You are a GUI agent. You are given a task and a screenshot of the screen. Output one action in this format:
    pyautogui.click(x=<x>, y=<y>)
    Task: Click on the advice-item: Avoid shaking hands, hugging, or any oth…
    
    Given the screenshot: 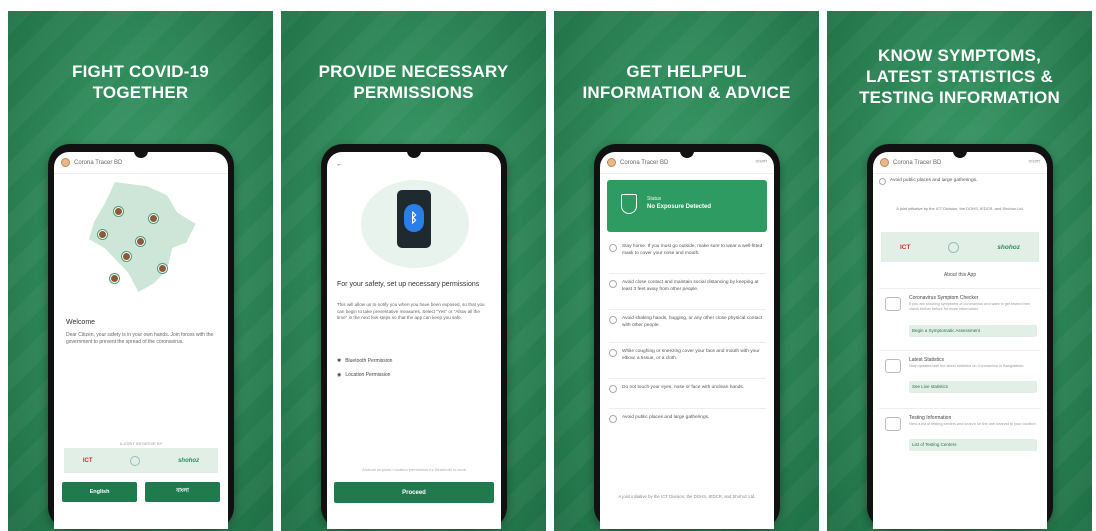 What is the action you would take?
    pyautogui.click(x=687, y=322)
    